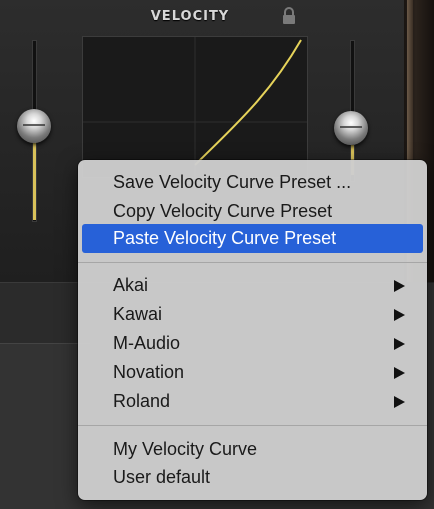  Describe the element at coordinates (34, 126) in the screenshot. I see `left-slider-knob` at that location.